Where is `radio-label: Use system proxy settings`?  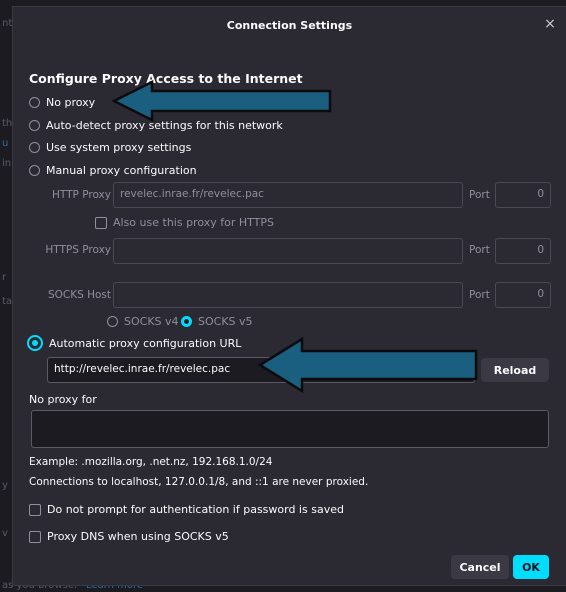 radio-label: Use system proxy settings is located at coordinates (119, 147).